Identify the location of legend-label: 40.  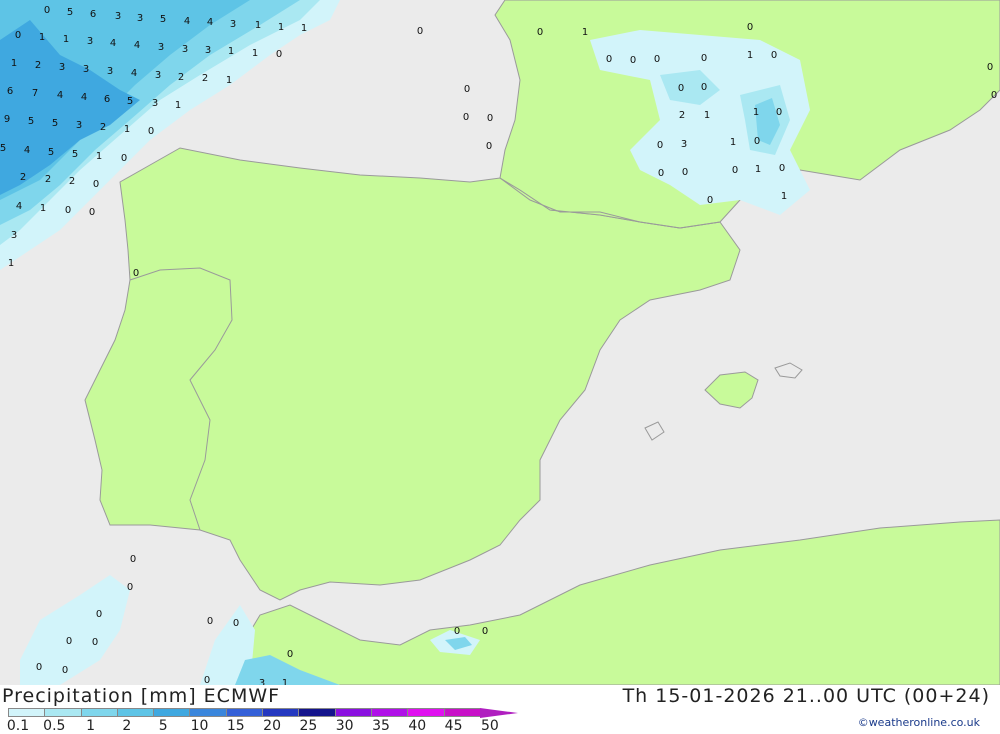
(417, 726).